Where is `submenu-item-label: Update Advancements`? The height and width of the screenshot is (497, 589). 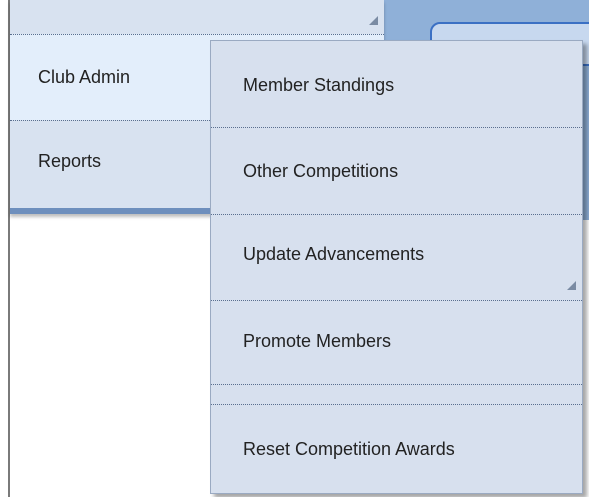
submenu-item-label: Update Advancements is located at coordinates (334, 254).